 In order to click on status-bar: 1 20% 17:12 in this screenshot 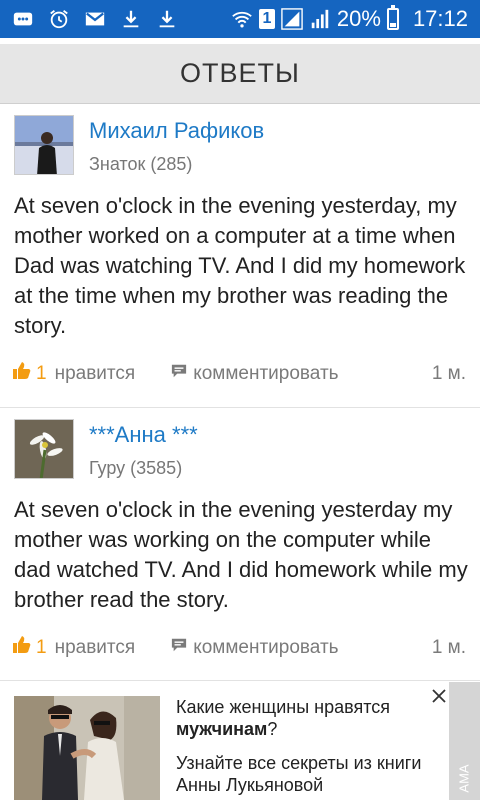, I will do `click(240, 19)`.